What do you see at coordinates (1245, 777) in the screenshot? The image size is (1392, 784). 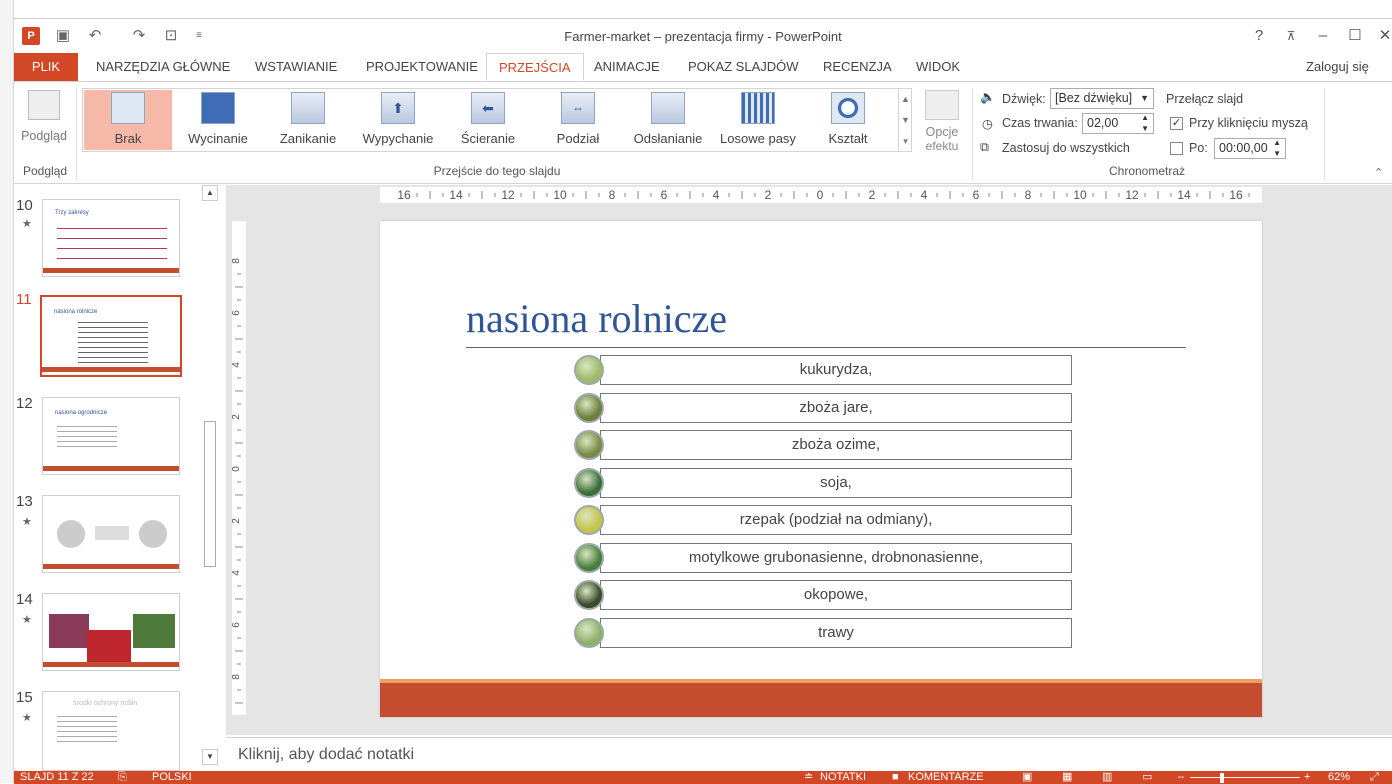 I see `zoom-slider` at bounding box center [1245, 777].